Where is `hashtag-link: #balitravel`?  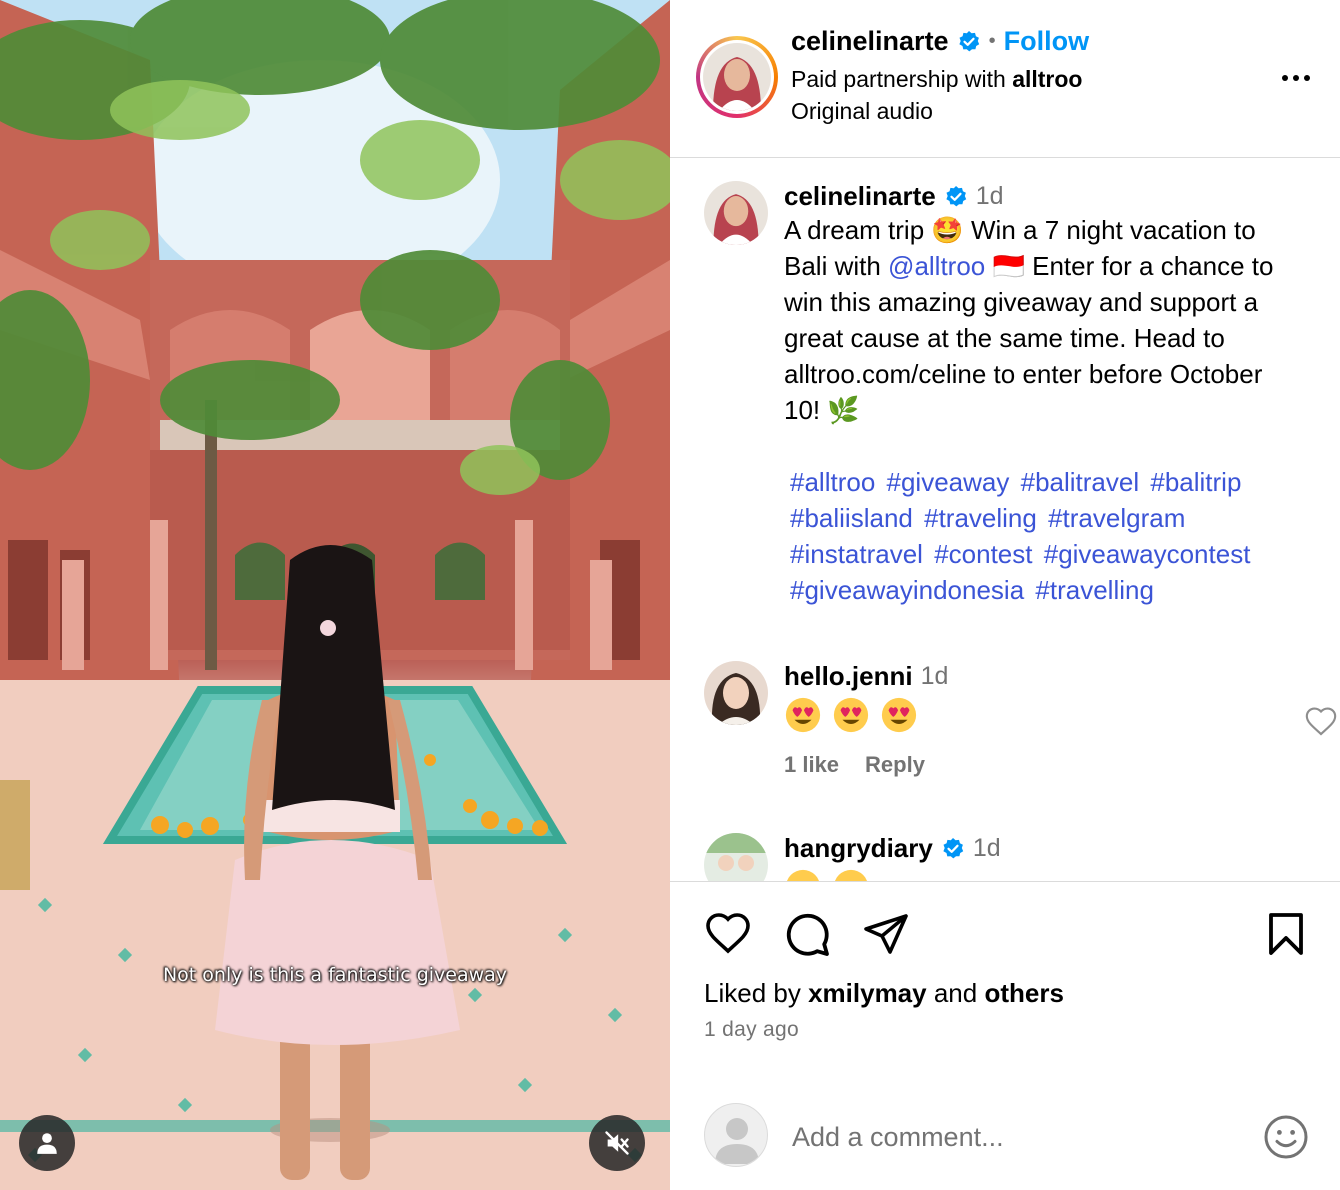 hashtag-link: #balitravel is located at coordinates (1080, 482).